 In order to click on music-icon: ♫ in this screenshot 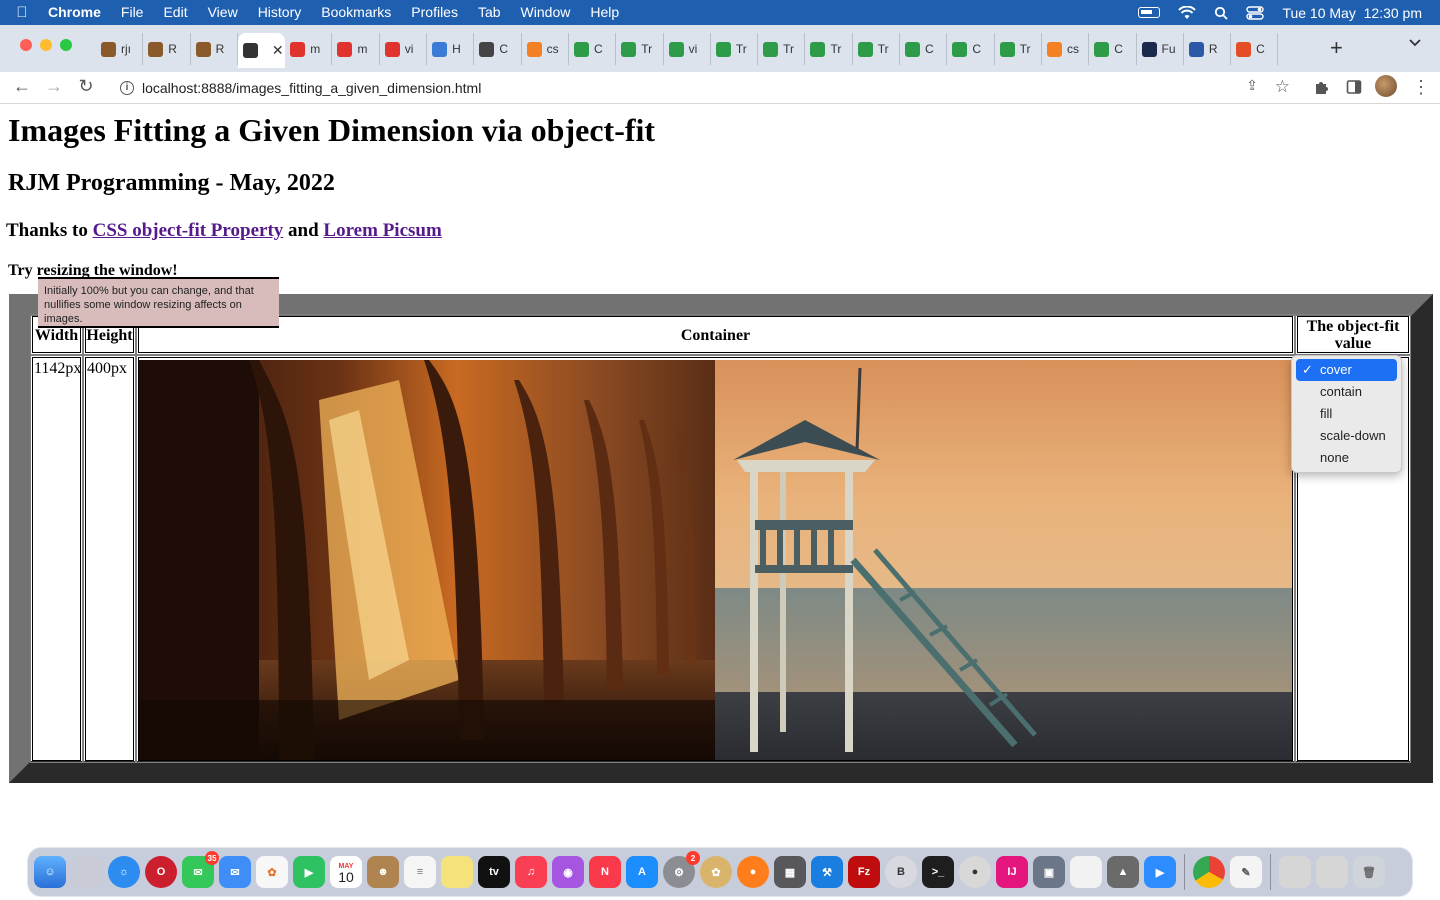, I will do `click(531, 872)`.